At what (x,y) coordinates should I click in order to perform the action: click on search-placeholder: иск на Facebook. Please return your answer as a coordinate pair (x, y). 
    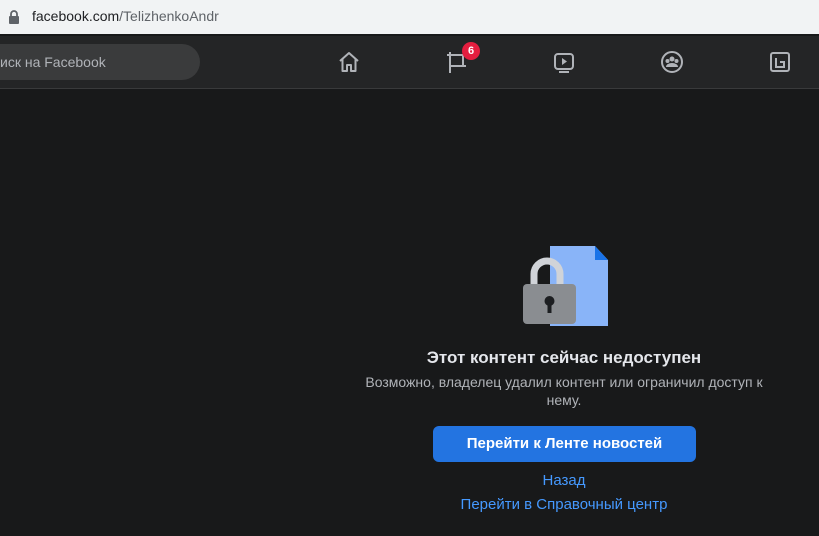
    Looking at the image, I should click on (53, 62).